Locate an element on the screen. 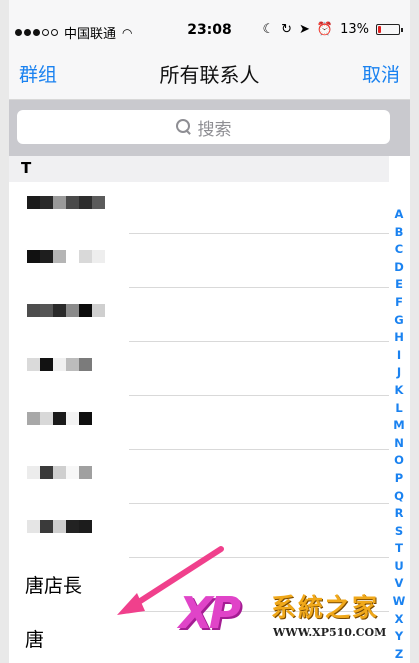 The image size is (419, 663). search-input: 搜索 is located at coordinates (203, 127).